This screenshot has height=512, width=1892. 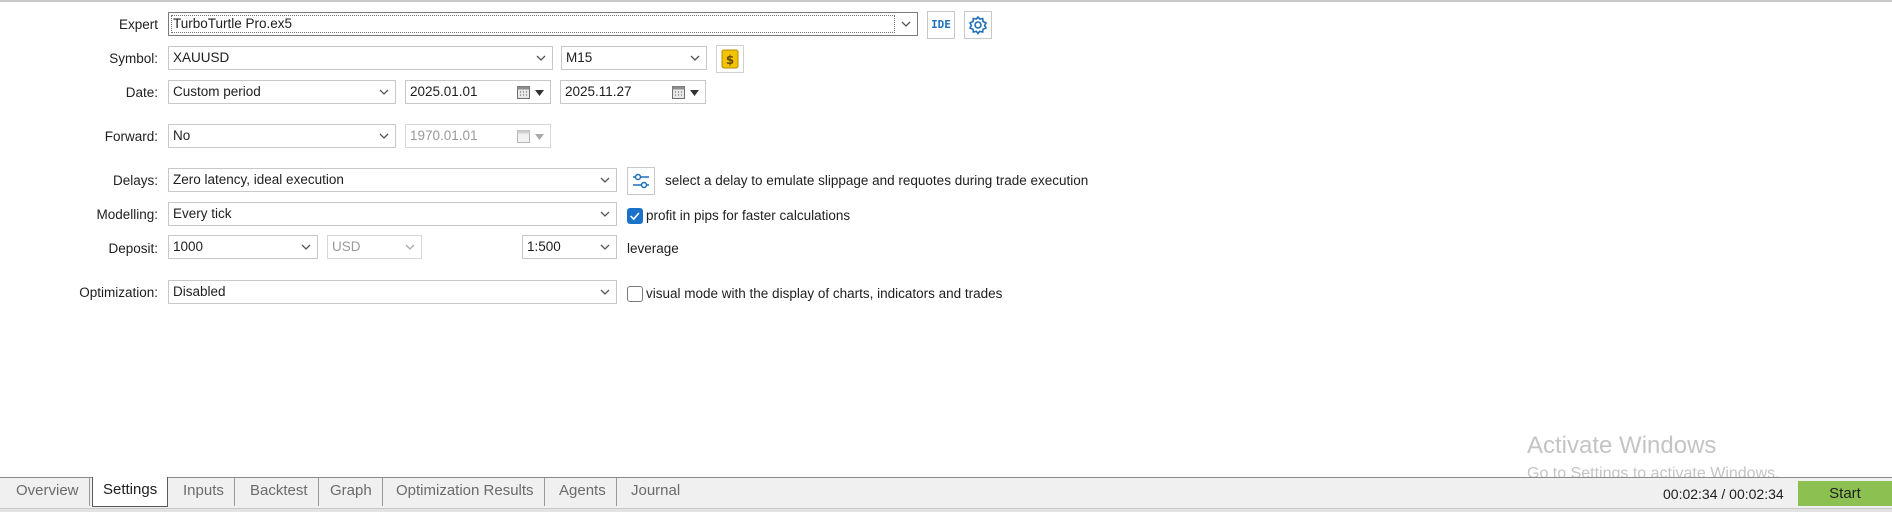 I want to click on forward-label: Forward:, so click(x=131, y=136).